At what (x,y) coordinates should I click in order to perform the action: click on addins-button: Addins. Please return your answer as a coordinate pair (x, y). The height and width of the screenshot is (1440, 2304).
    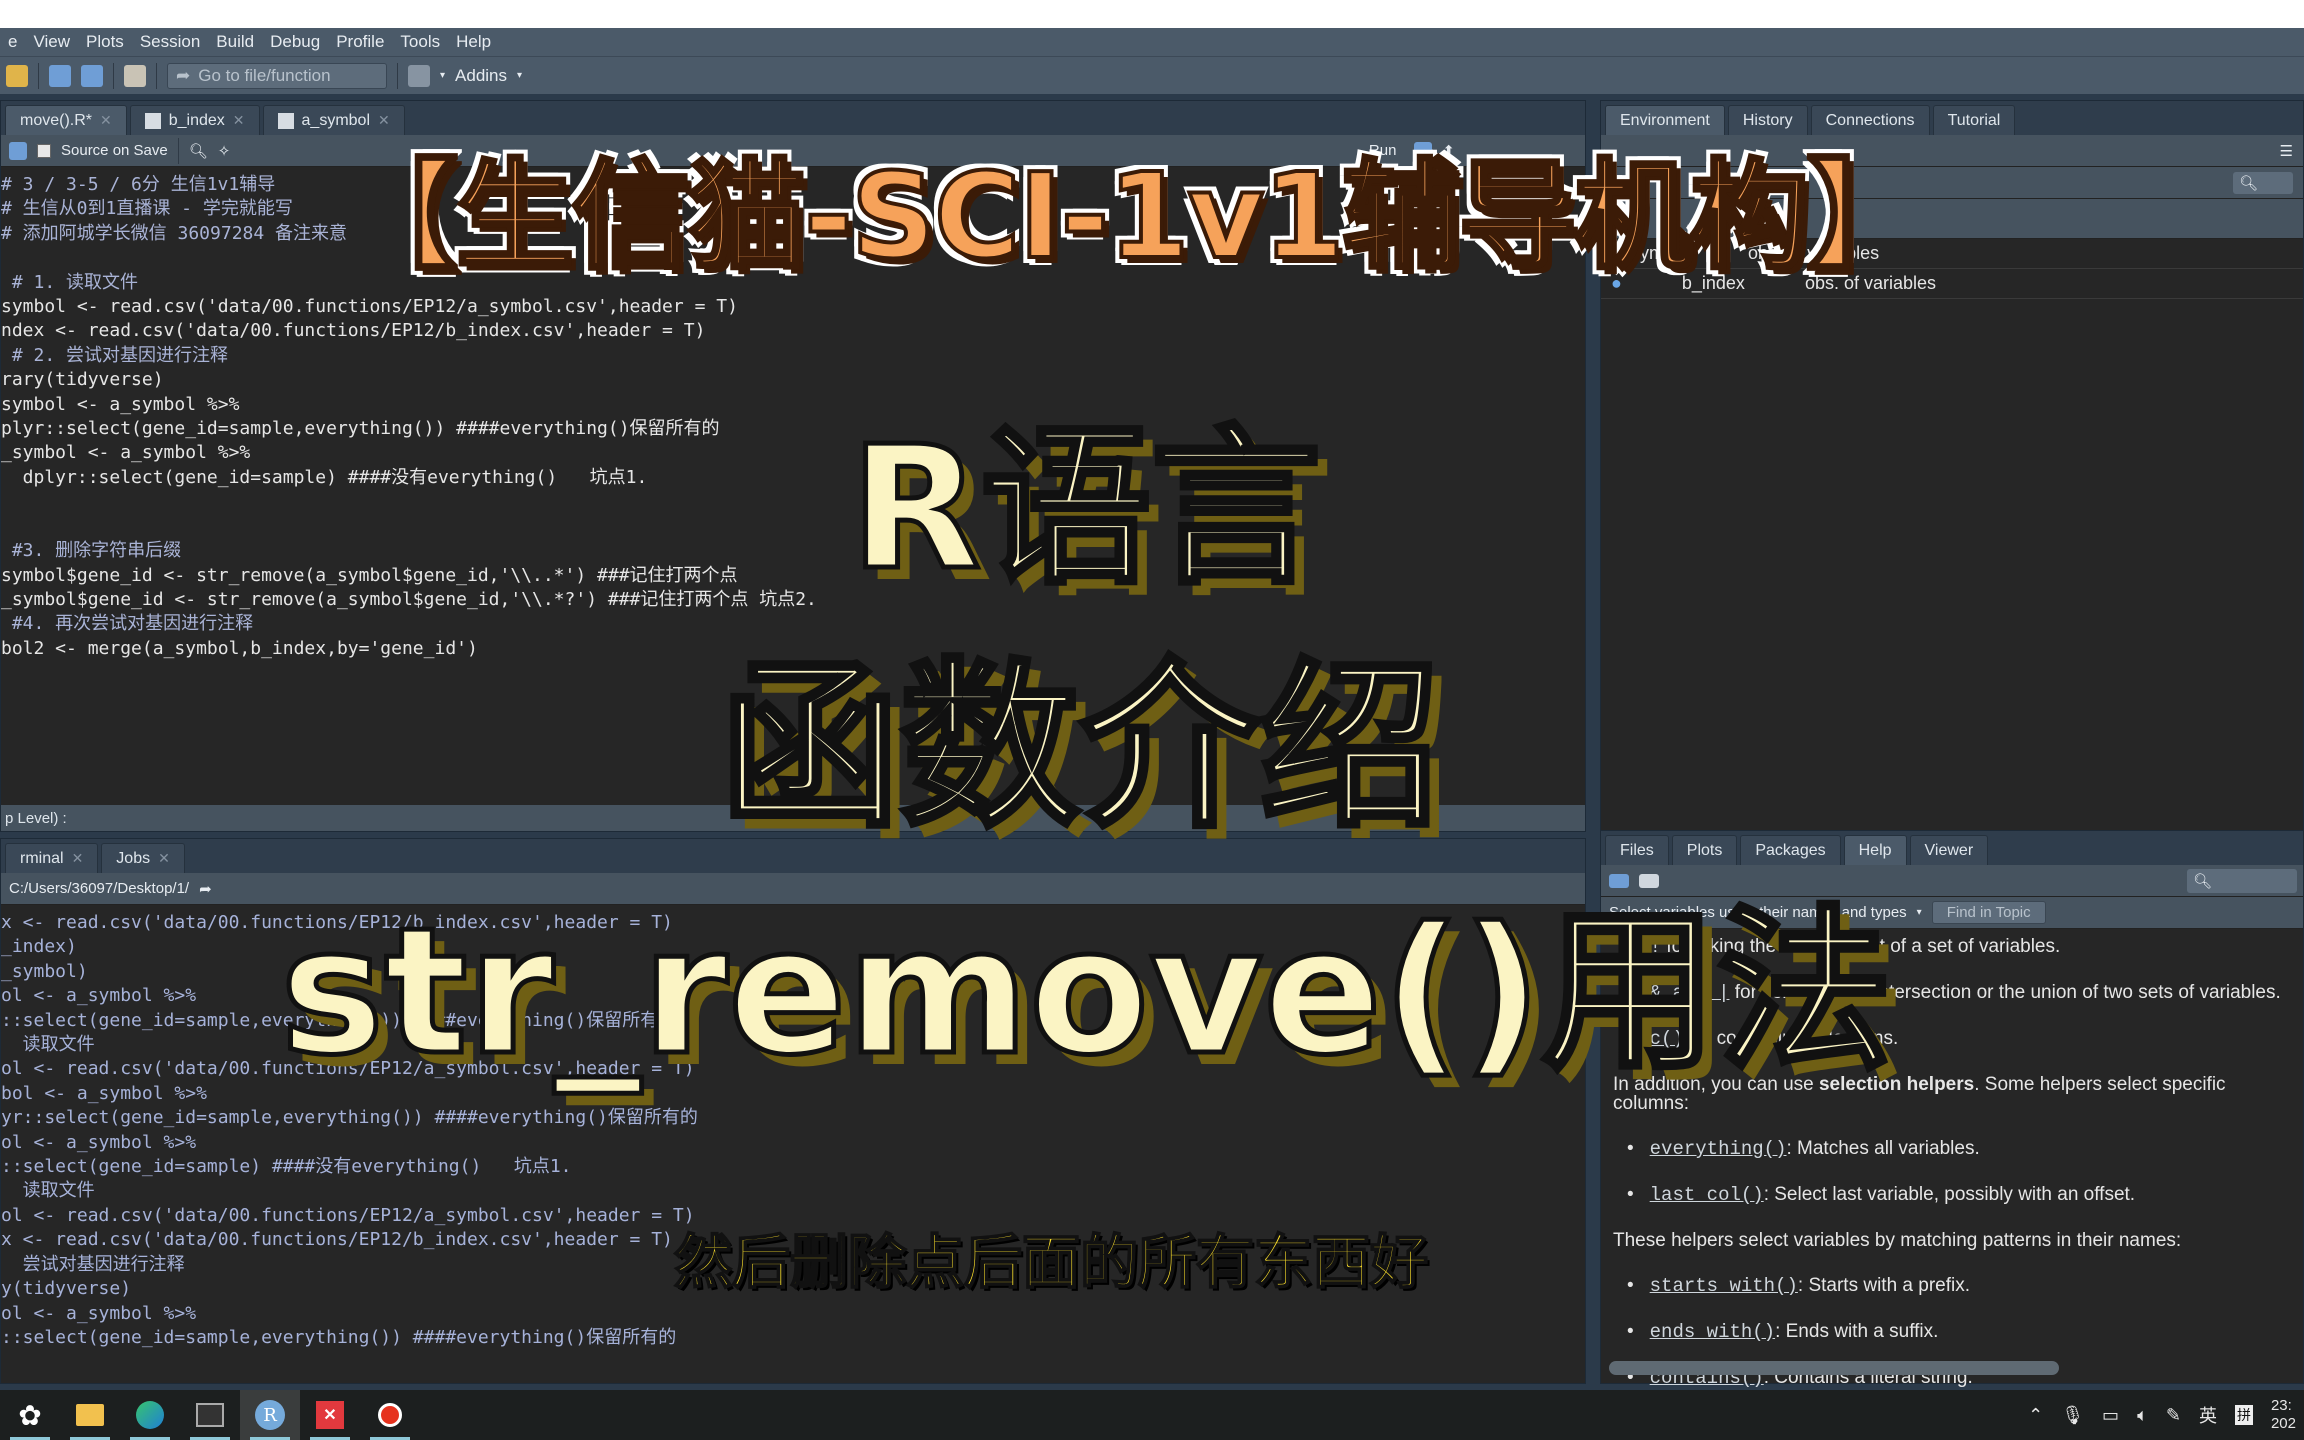
    Looking at the image, I should click on (481, 76).